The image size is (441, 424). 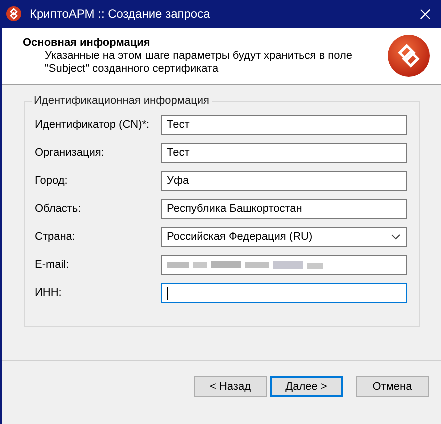 What do you see at coordinates (284, 293) in the screenshot?
I see `text-field` at bounding box center [284, 293].